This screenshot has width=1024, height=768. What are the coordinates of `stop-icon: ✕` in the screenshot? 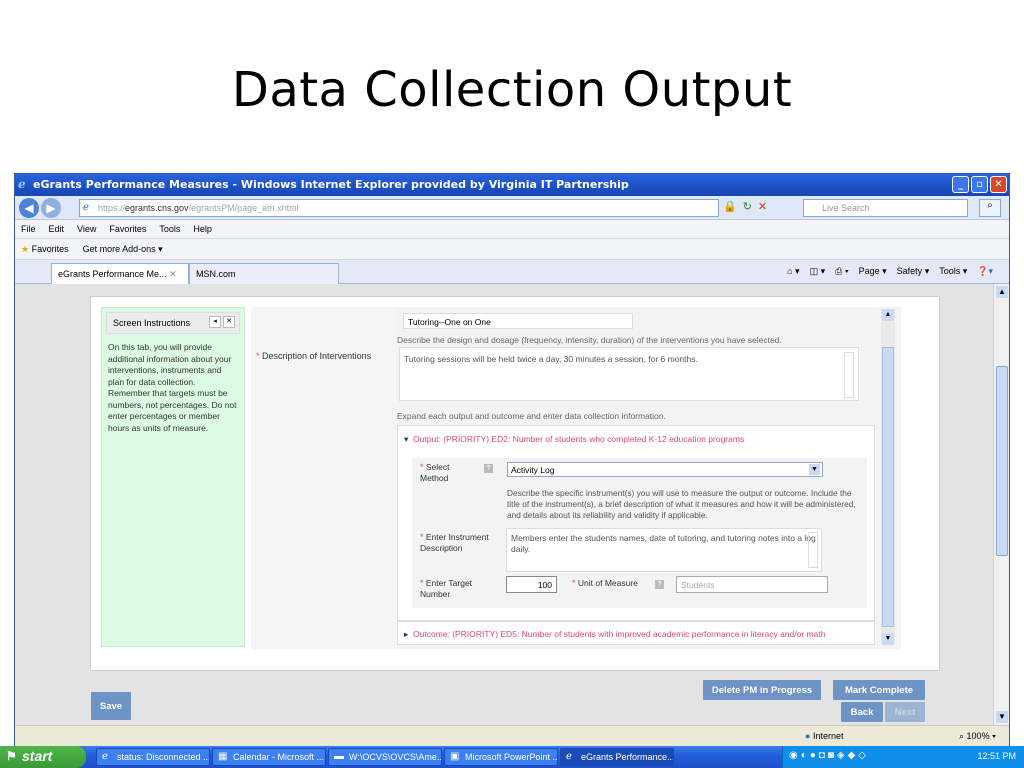 It's located at (762, 206).